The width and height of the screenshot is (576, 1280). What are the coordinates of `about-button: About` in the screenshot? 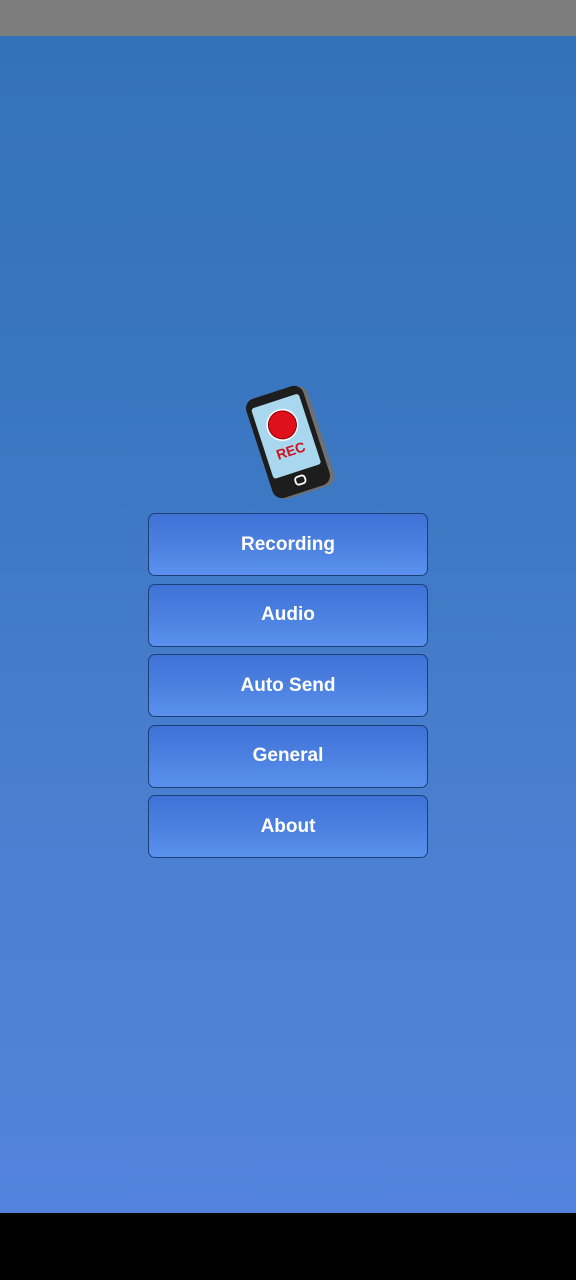 It's located at (288, 826).